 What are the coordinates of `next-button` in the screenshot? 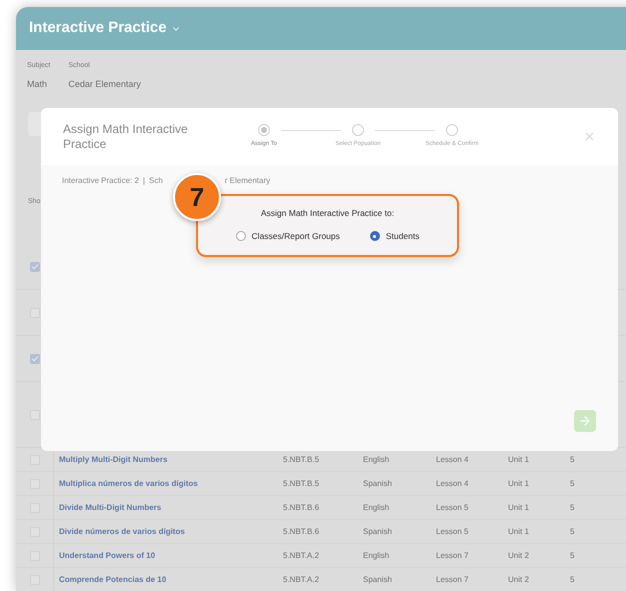 It's located at (585, 421).